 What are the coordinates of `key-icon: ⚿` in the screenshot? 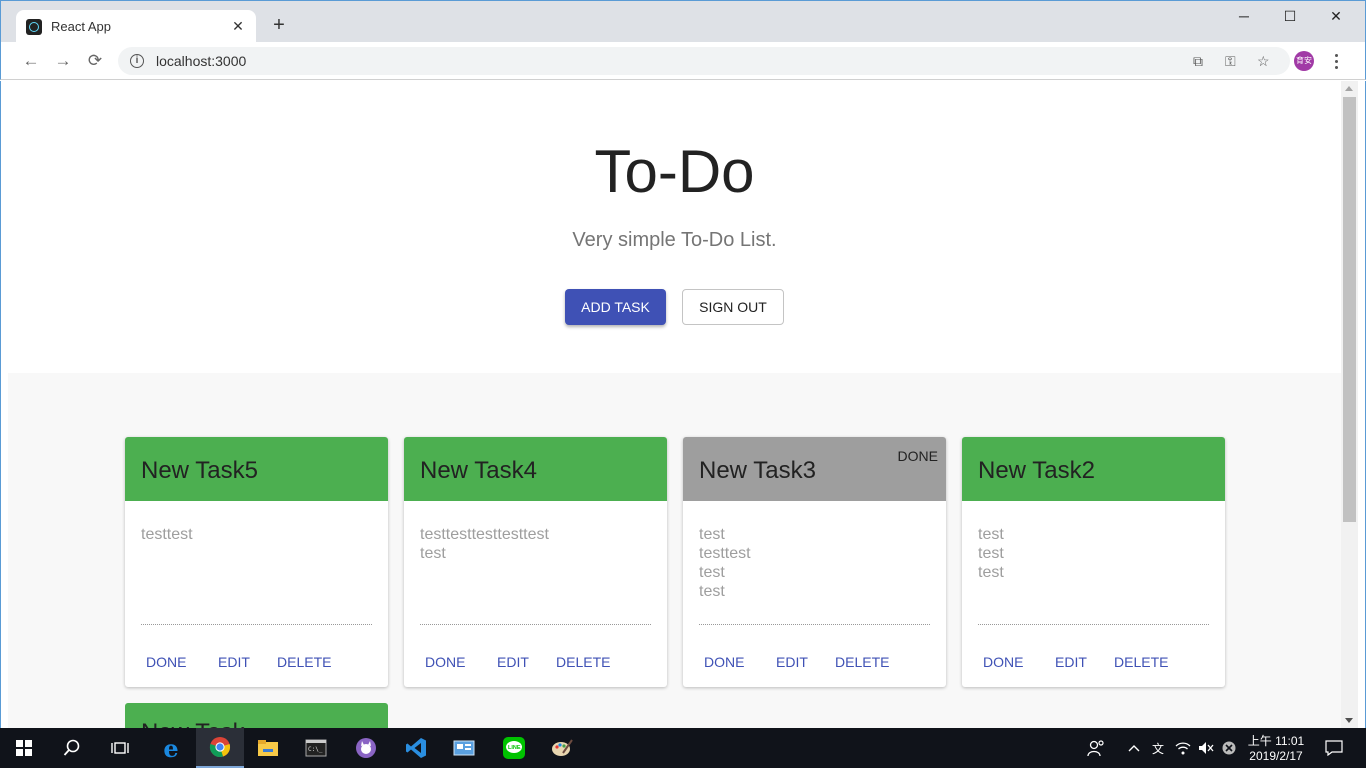 It's located at (1230, 61).